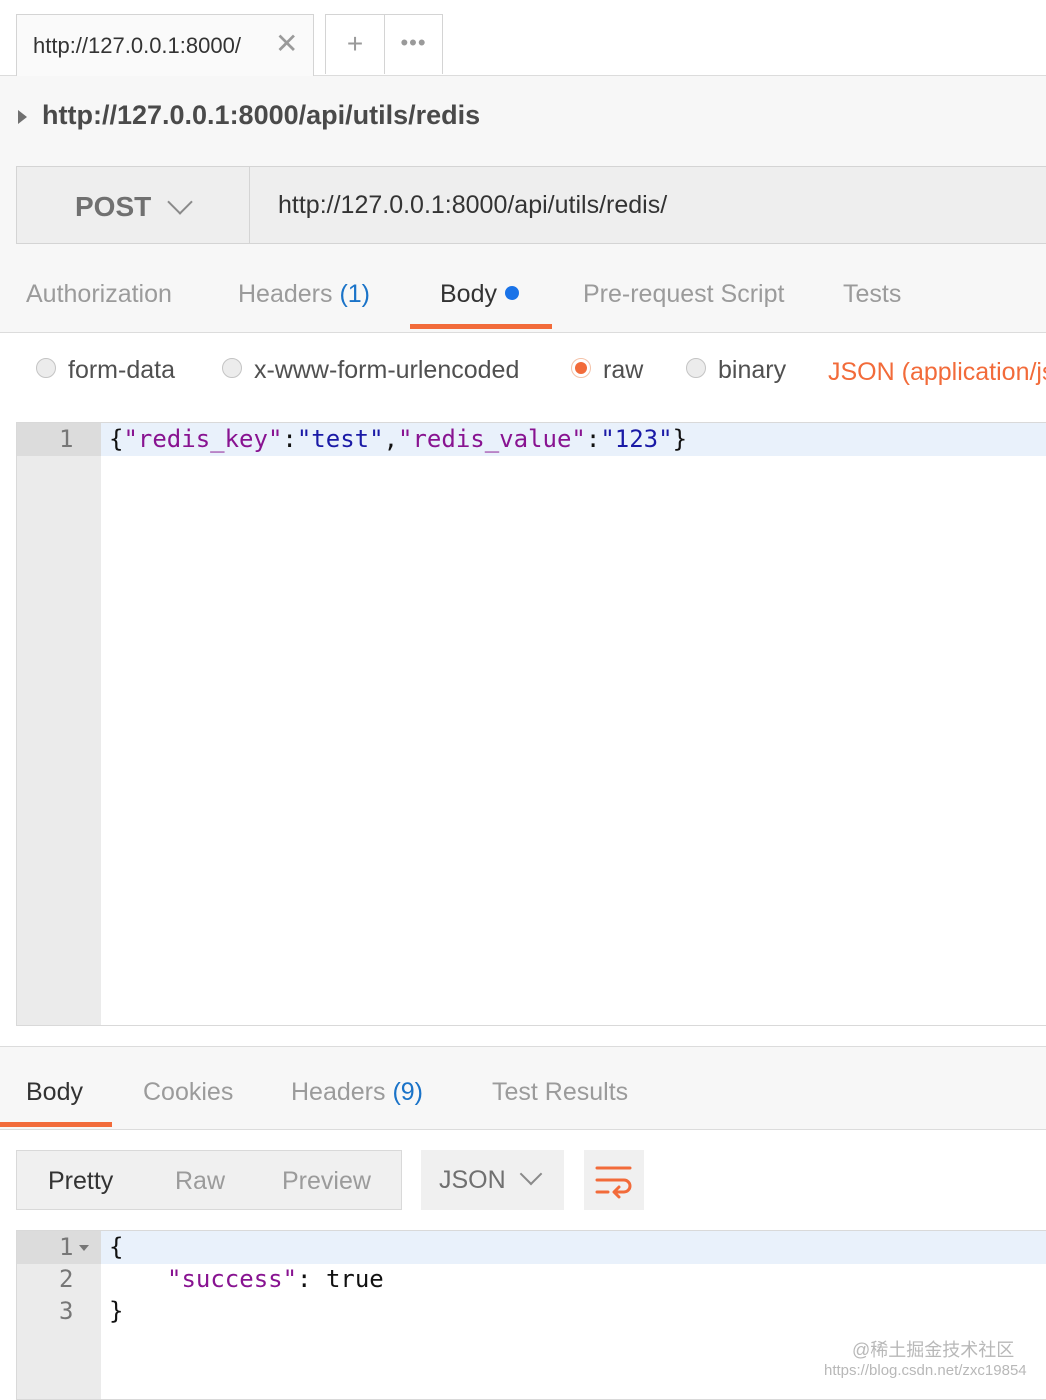 The image size is (1046, 1400). Describe the element at coordinates (473, 205) in the screenshot. I see `url-value: http://127.0.0.1:8000/api/utils/redis/` at that location.